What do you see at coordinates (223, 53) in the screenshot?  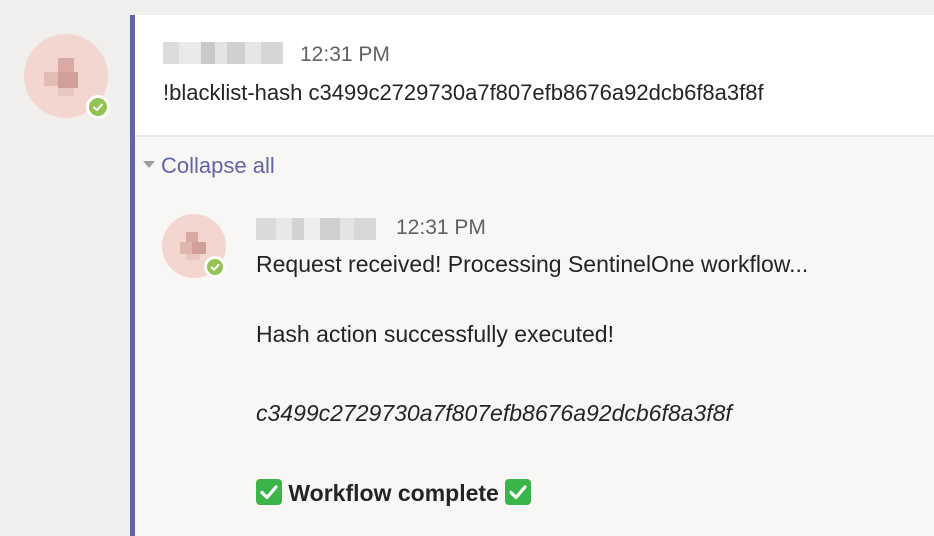 I see `author-name-redacted` at bounding box center [223, 53].